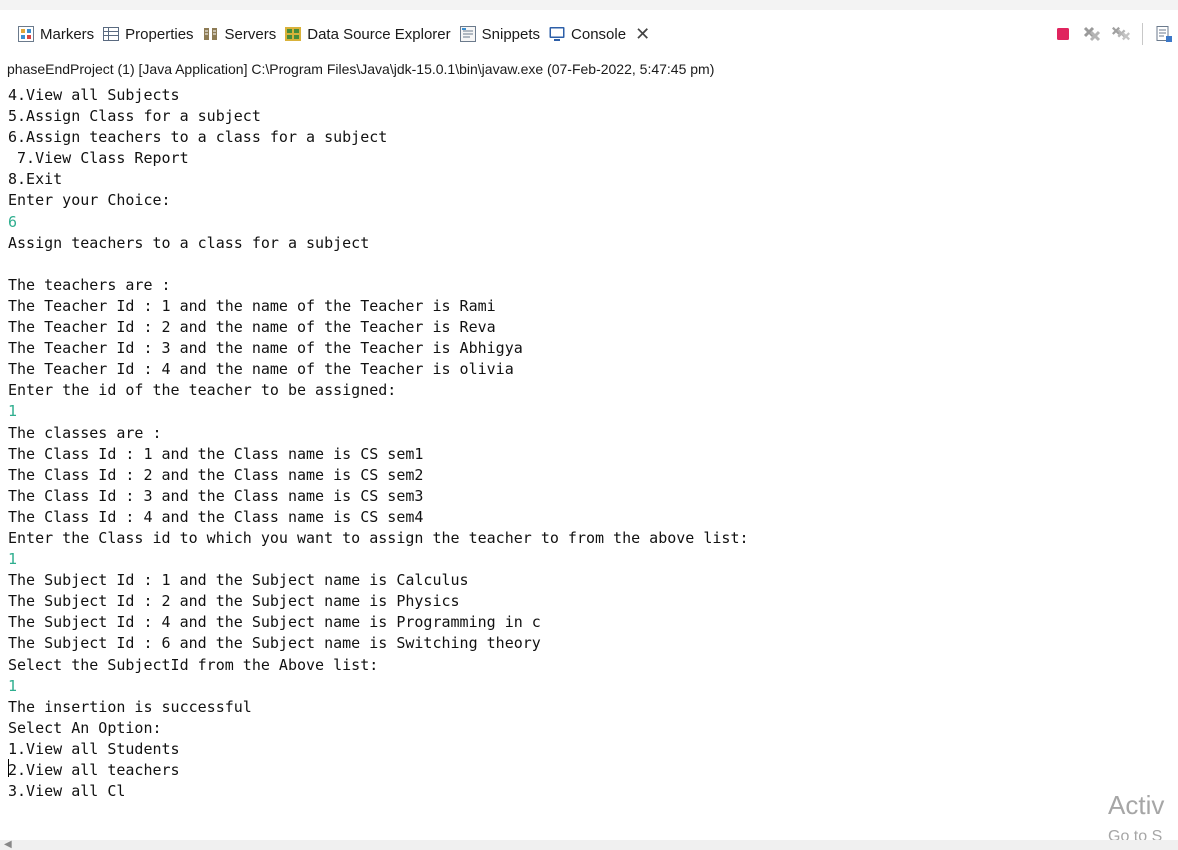 The width and height of the screenshot is (1178, 850). I want to click on console-output-line: 4.View all Subjects, so click(94, 95).